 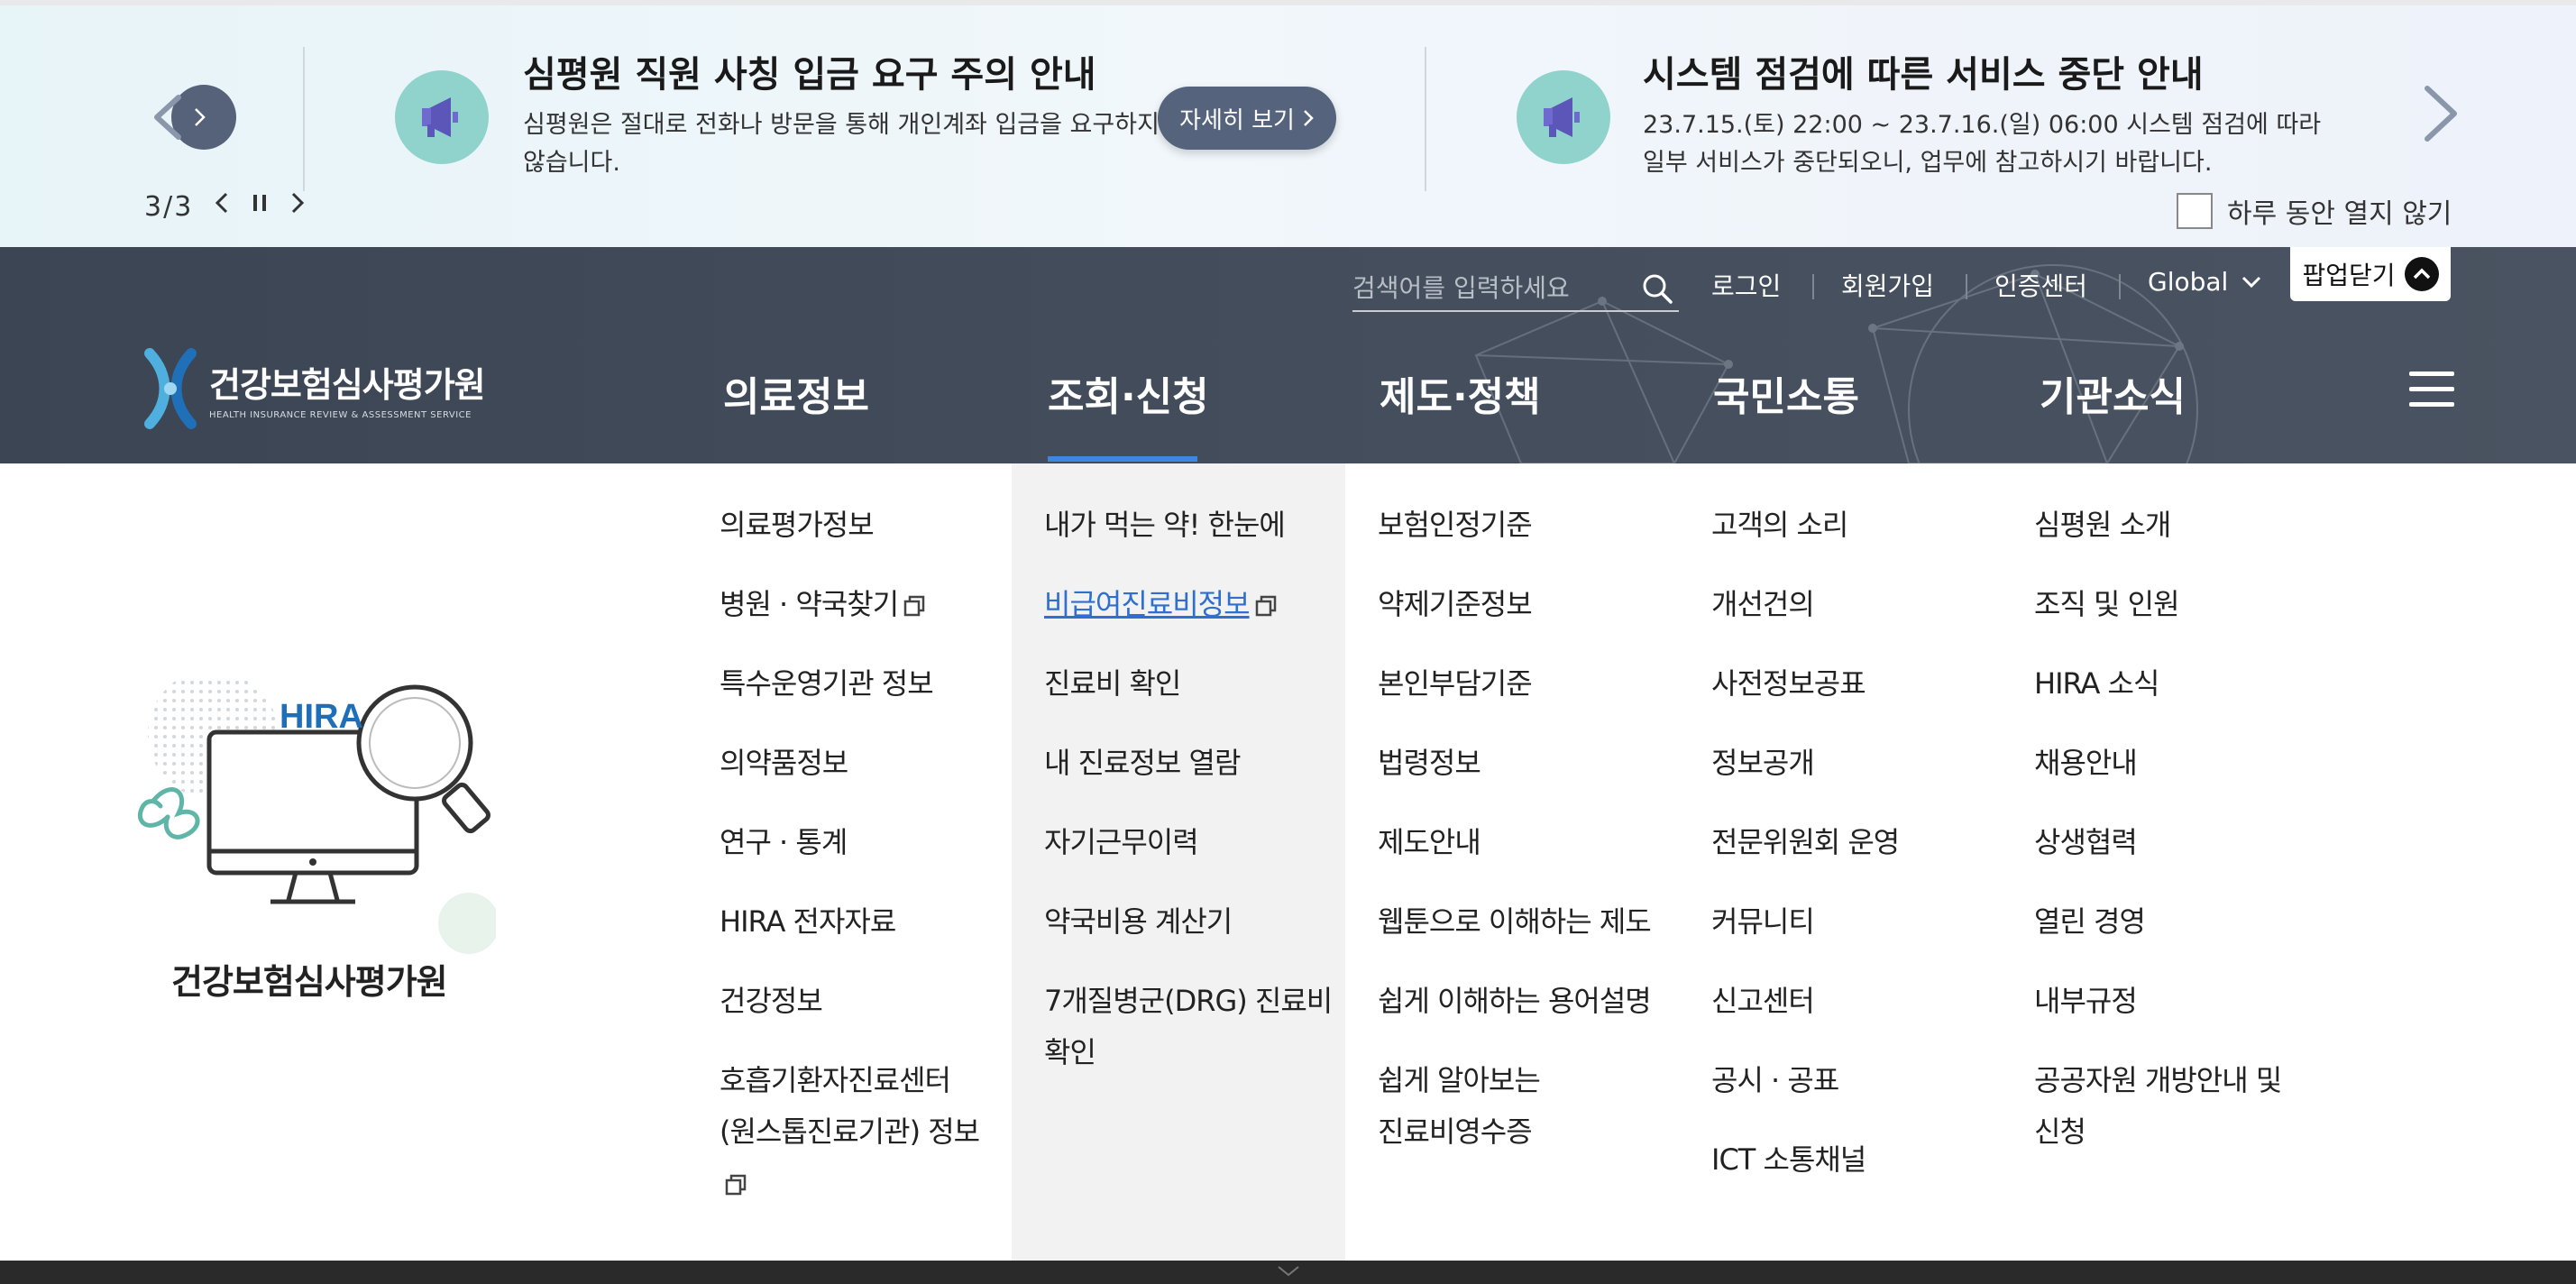 What do you see at coordinates (1309, 118) in the screenshot?
I see `chevron-right-icon` at bounding box center [1309, 118].